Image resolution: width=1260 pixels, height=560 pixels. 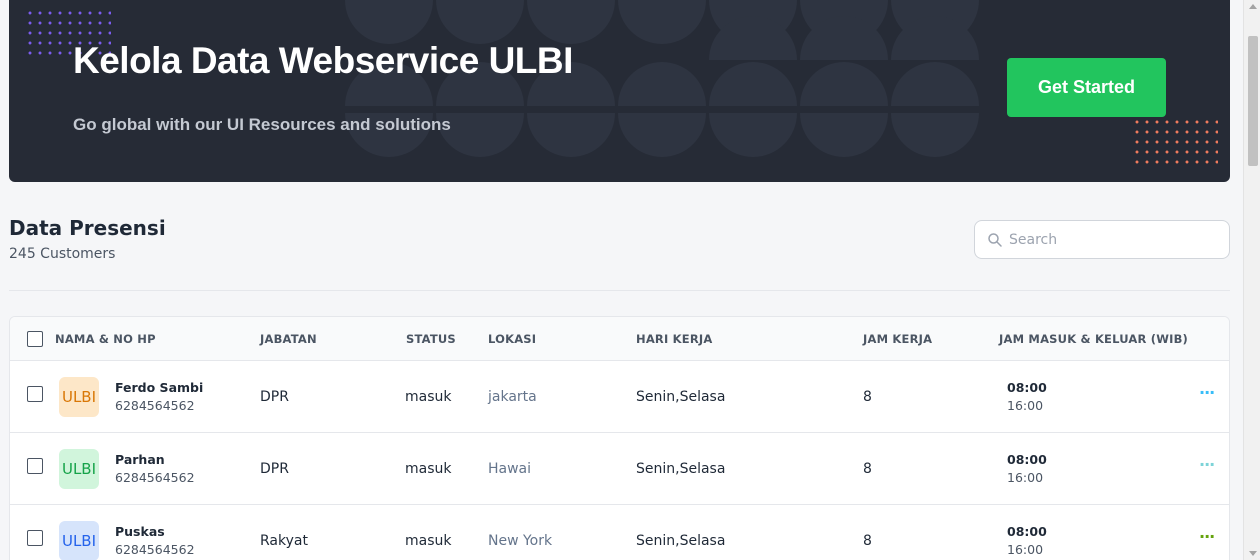 What do you see at coordinates (619, 290) in the screenshot?
I see `divider` at bounding box center [619, 290].